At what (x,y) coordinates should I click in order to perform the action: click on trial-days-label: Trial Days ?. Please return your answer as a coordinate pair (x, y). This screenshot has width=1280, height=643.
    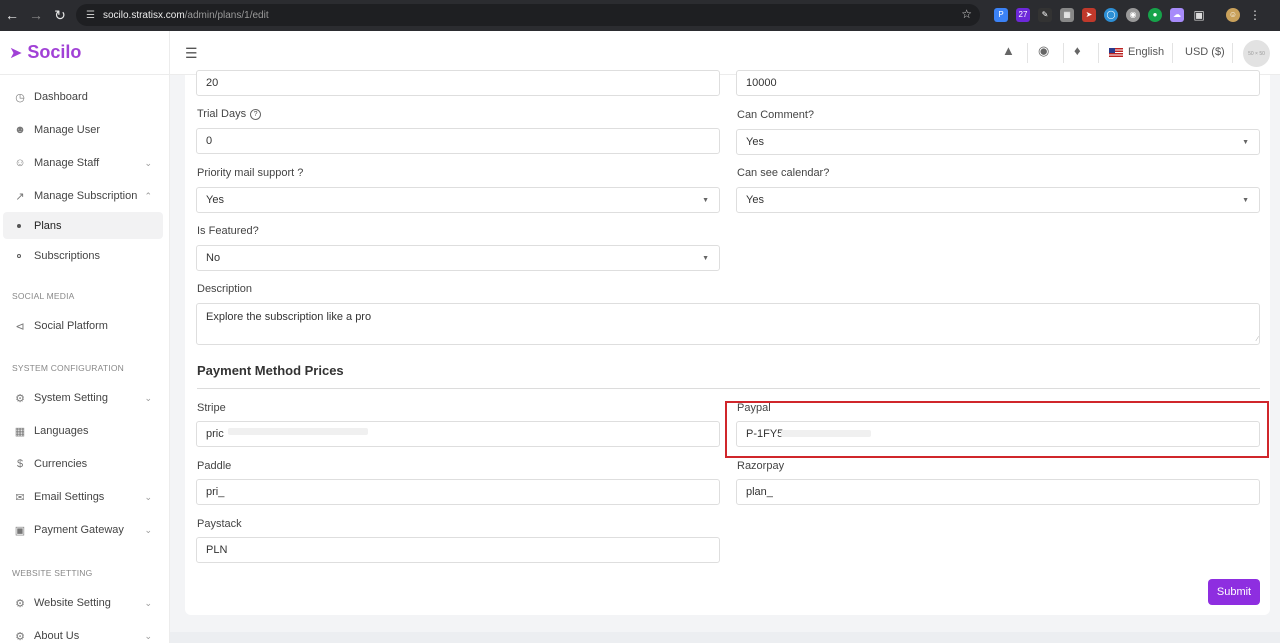
    Looking at the image, I should click on (229, 114).